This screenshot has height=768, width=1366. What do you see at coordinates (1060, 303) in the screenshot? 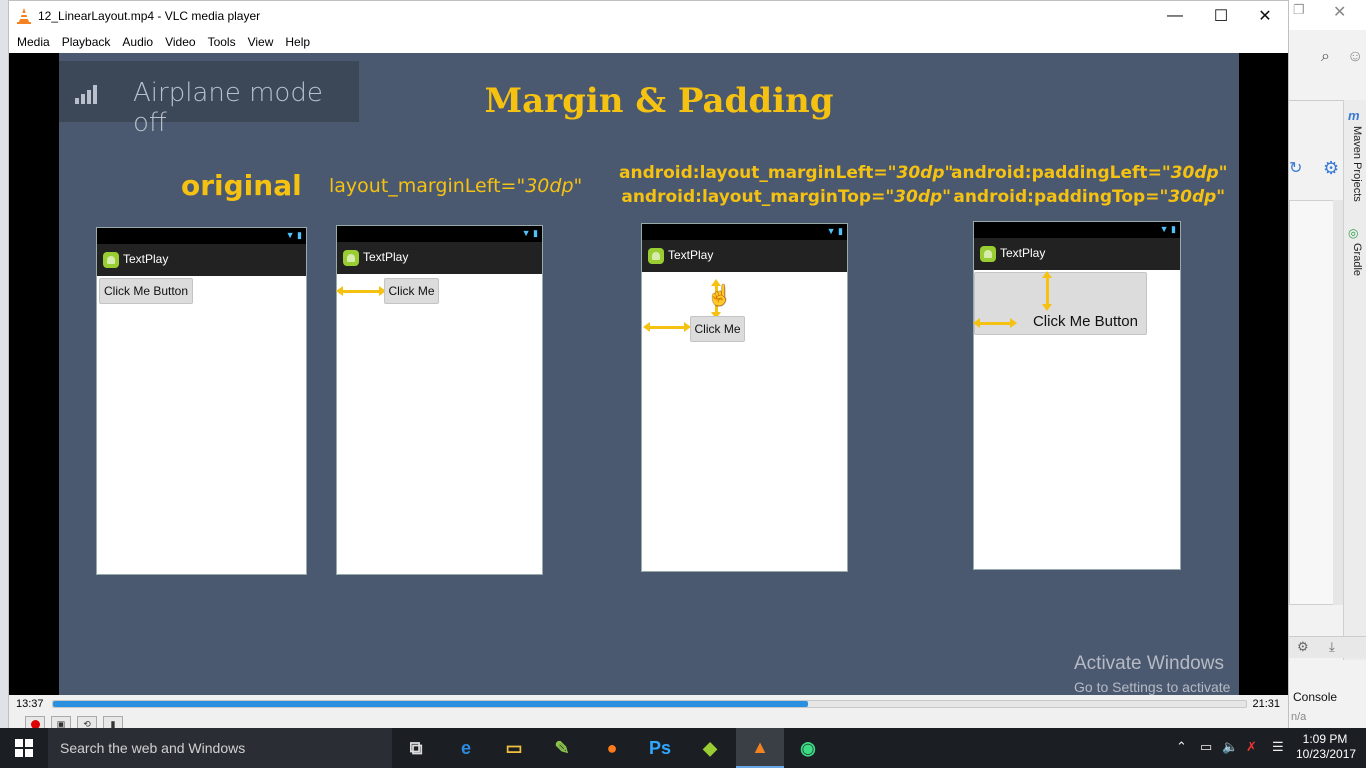
I see `click-me-button: Click Me Button` at bounding box center [1060, 303].